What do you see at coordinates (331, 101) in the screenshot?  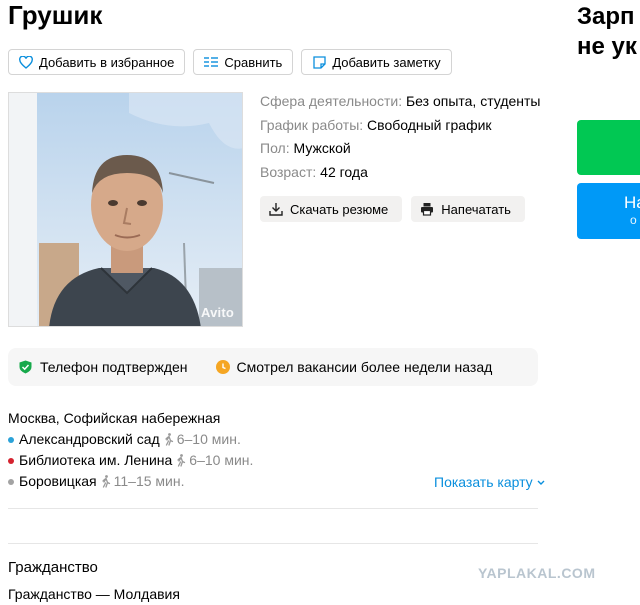 I see `sphere-label: Сфера деятельности:` at bounding box center [331, 101].